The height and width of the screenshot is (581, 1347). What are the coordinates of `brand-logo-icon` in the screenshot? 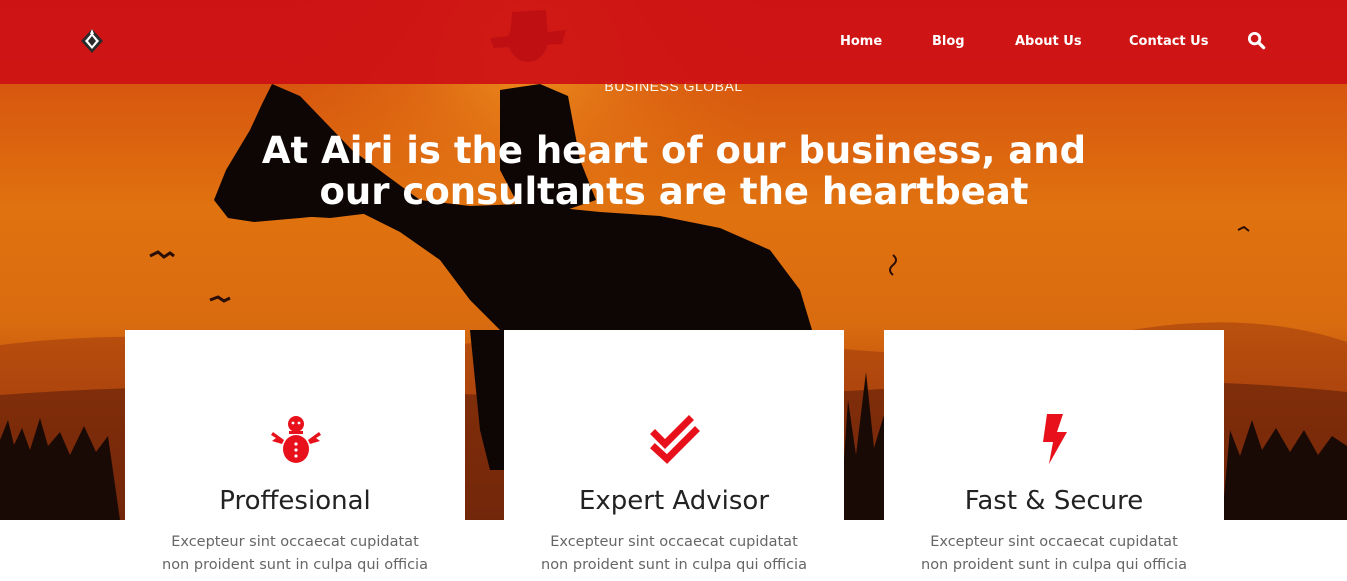 It's located at (92, 41).